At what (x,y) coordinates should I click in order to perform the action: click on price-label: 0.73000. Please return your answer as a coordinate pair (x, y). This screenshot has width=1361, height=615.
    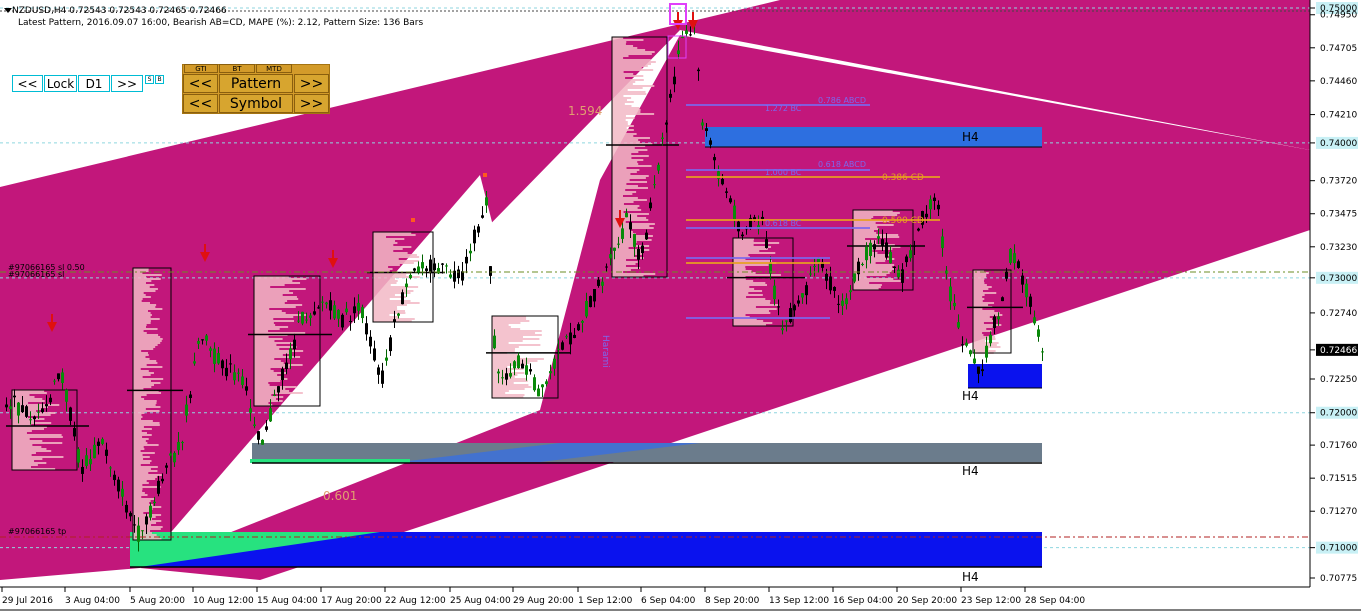
    Looking at the image, I should click on (1338, 279).